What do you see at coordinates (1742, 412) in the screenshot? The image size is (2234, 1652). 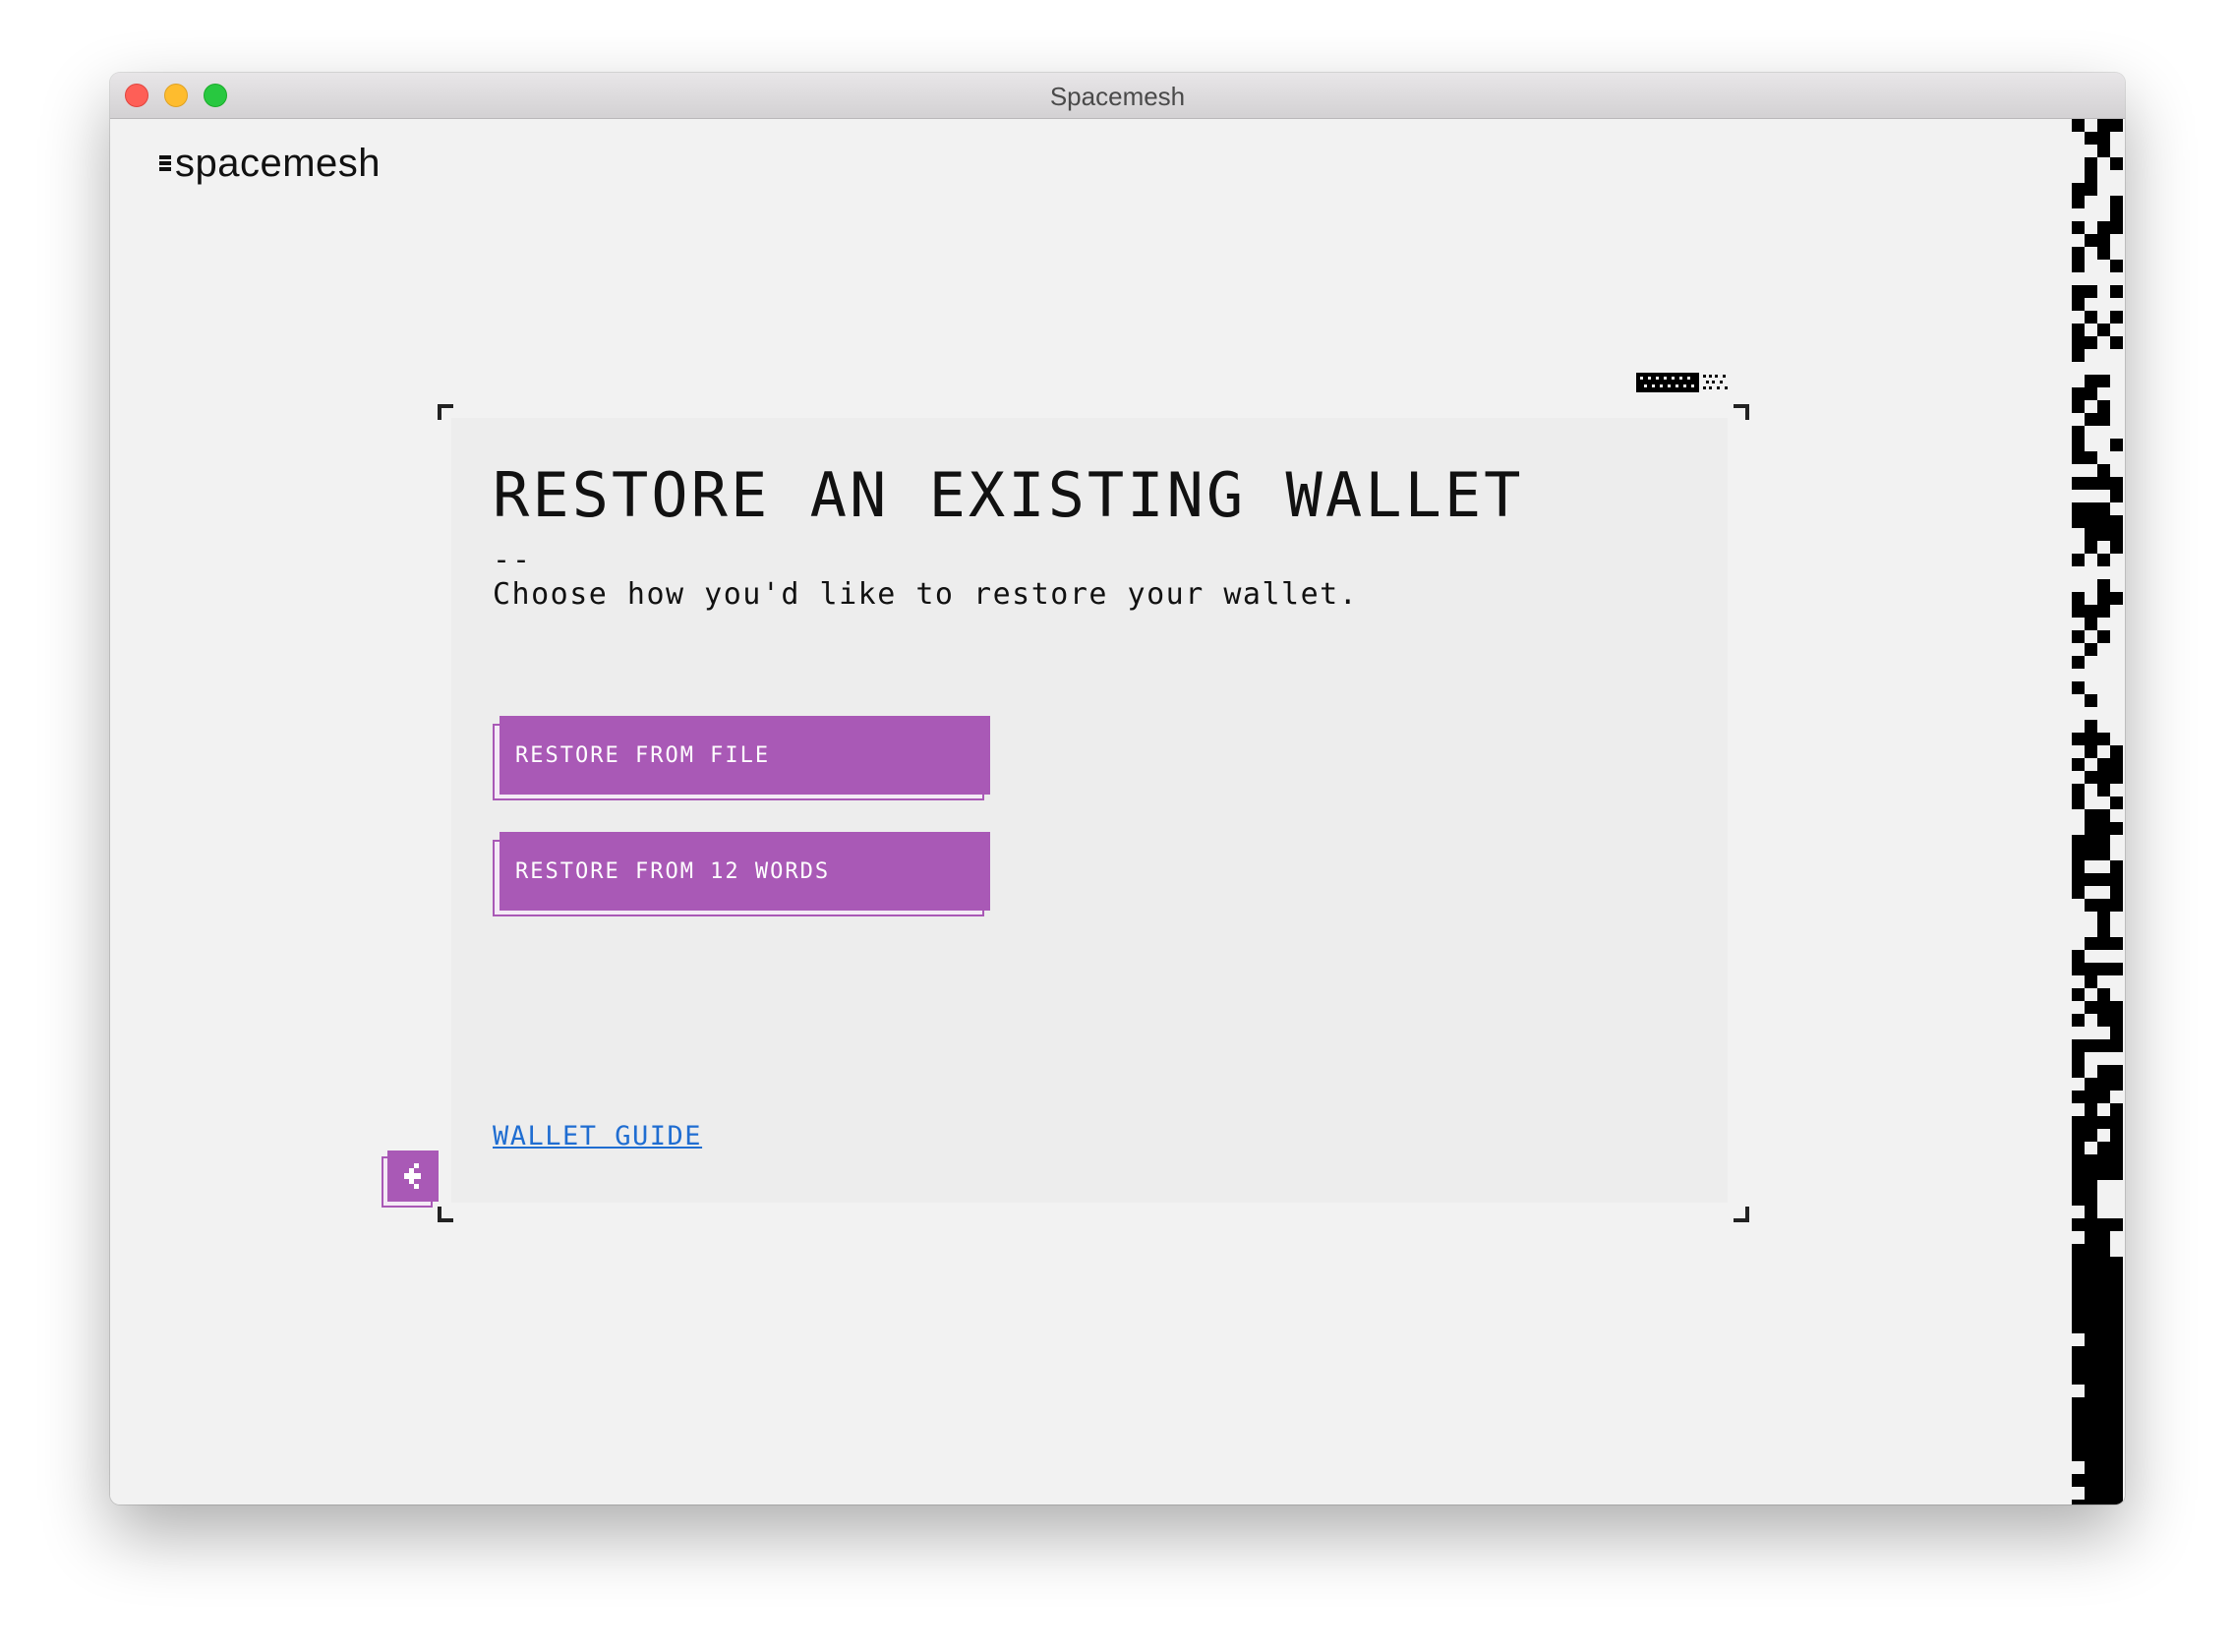 I see `card-corner-top-right` at bounding box center [1742, 412].